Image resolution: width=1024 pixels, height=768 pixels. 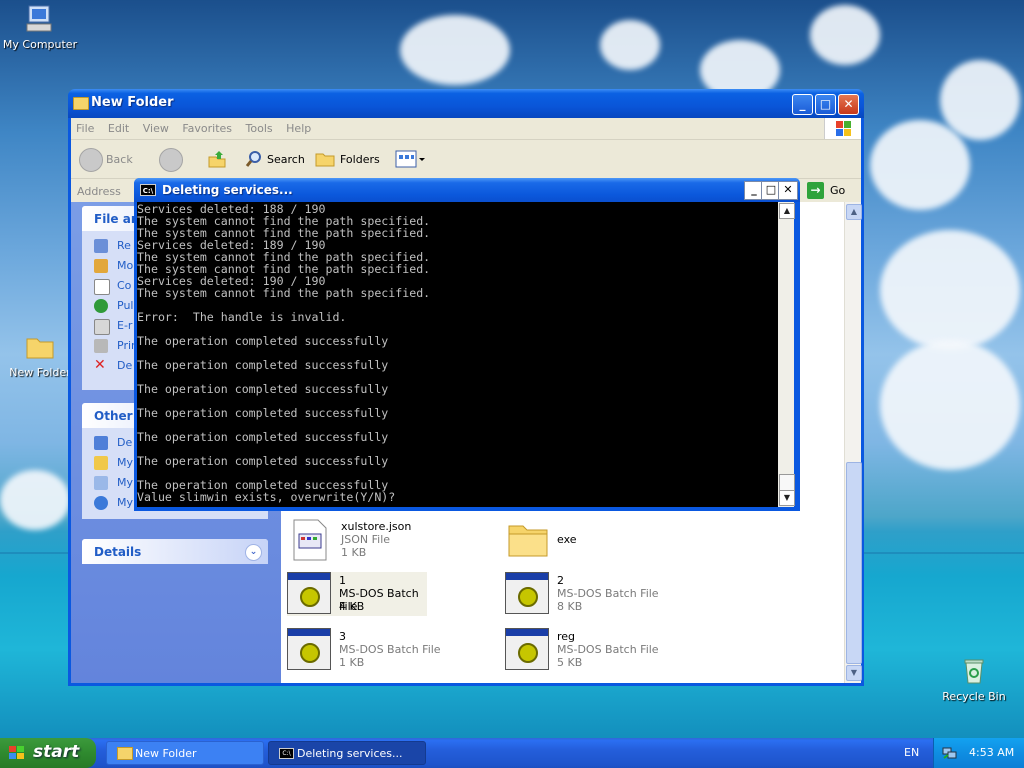 What do you see at coordinates (466, 129) in the screenshot?
I see `menu-bar: File Edit View Favorites Tools Help` at bounding box center [466, 129].